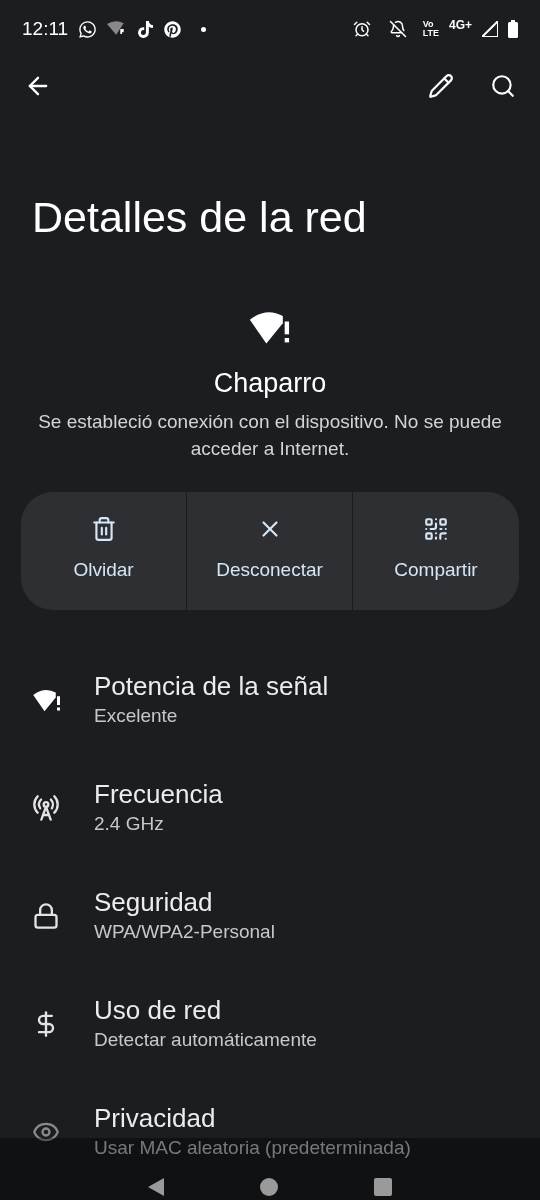 Image resolution: width=540 pixels, height=1200 pixels. I want to click on detail-row: Frecuencia 2.4 GHz, so click(270, 807).